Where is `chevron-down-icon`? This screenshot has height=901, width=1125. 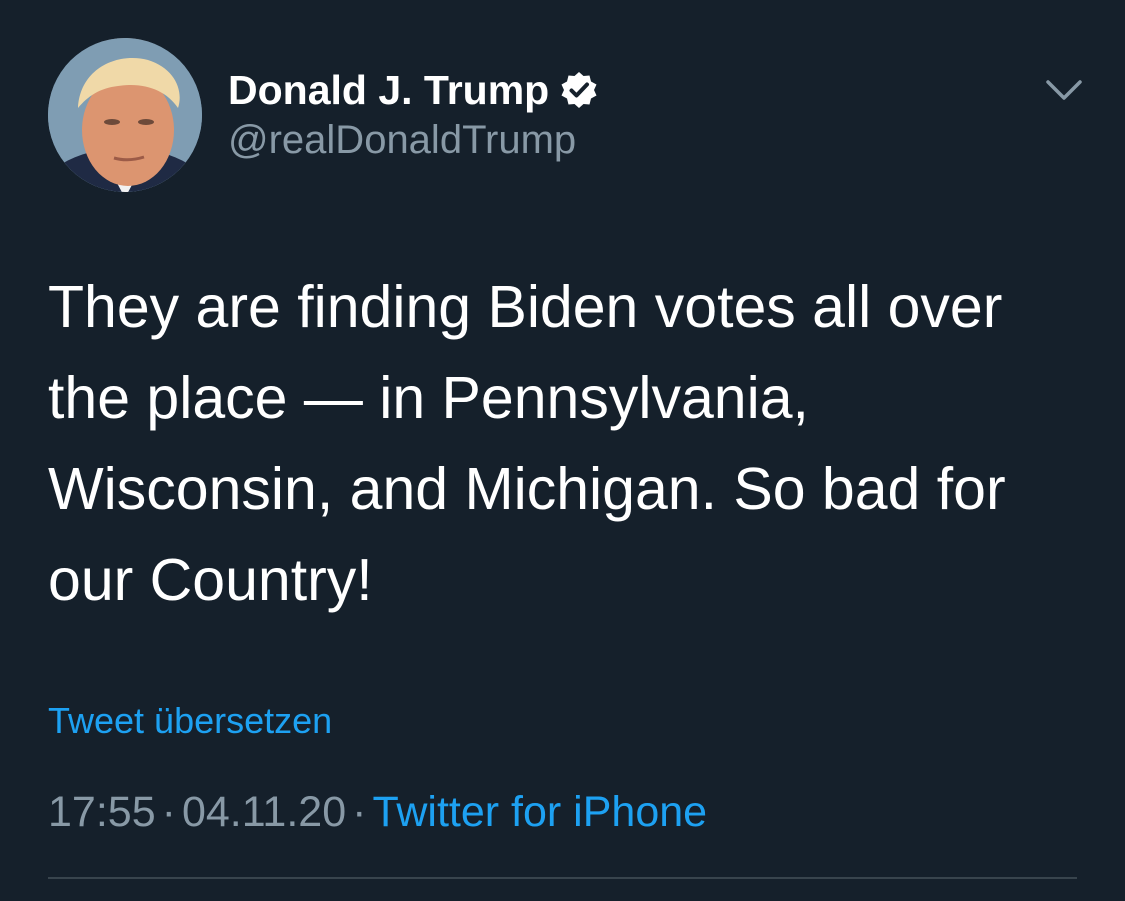 chevron-down-icon is located at coordinates (1064, 90).